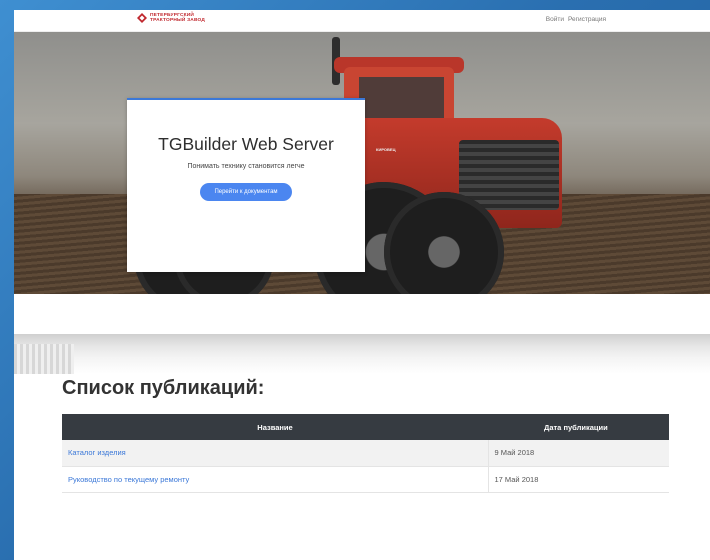 The height and width of the screenshot is (560, 710). What do you see at coordinates (578, 453) in the screenshot?
I see `publication-date-cell: 9 Май 2018` at bounding box center [578, 453].